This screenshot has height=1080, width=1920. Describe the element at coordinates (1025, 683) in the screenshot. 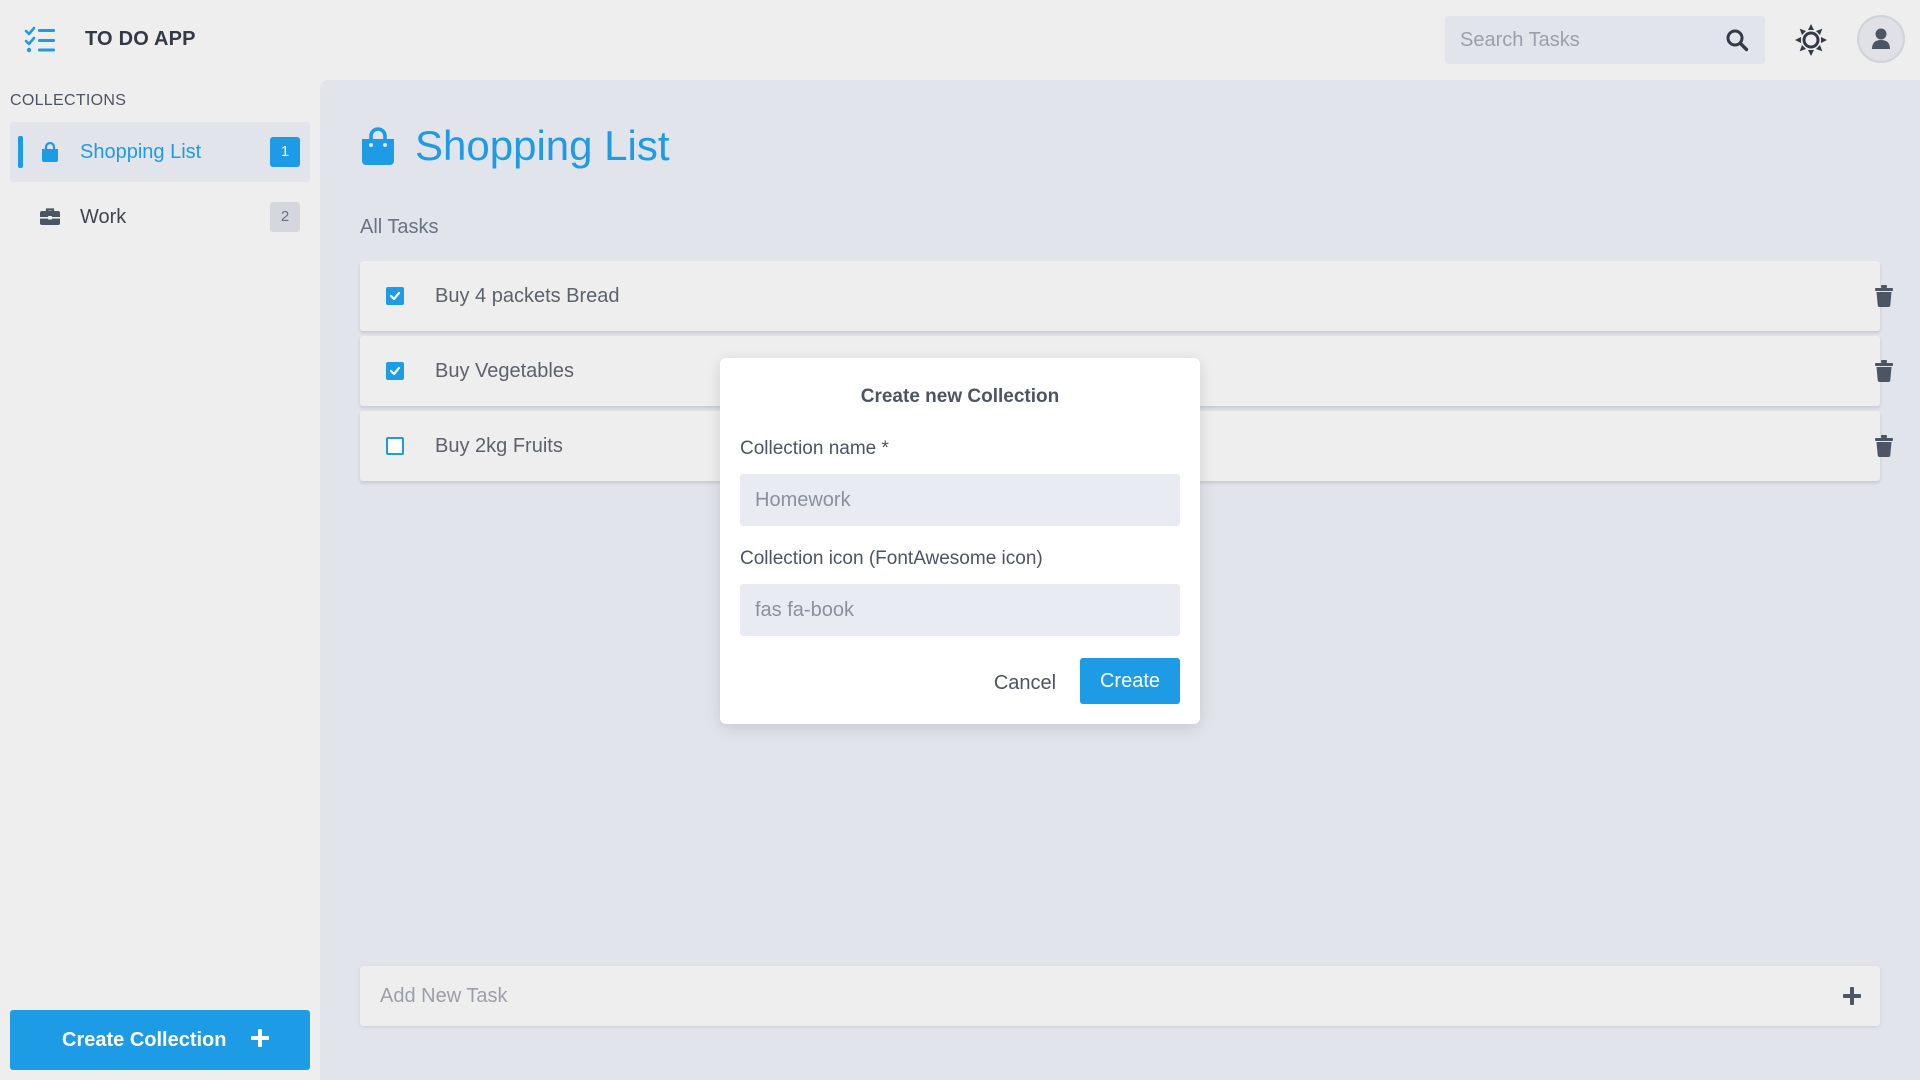

I see `cancel-button: Cancel` at that location.